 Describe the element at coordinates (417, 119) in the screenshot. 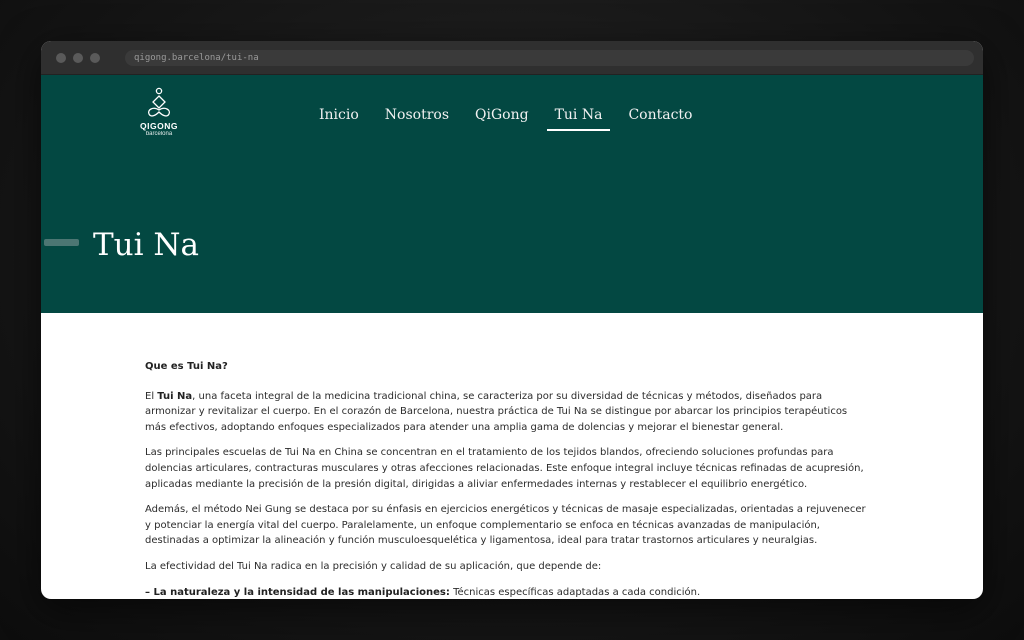

I see `nav-nosotros: Nosotros` at that location.